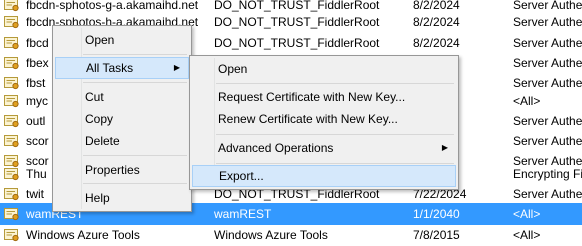  I want to click on cert-expiration: 1/1/2040, so click(436, 214).